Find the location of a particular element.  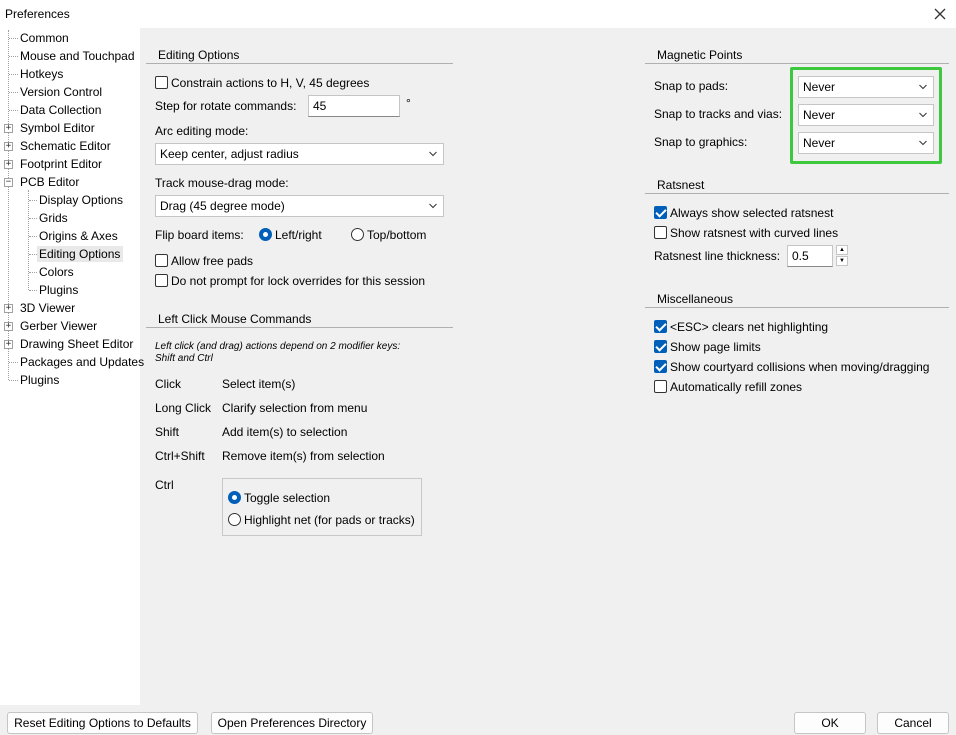

tree-item-data-collection: Data Collection is located at coordinates (60, 110).